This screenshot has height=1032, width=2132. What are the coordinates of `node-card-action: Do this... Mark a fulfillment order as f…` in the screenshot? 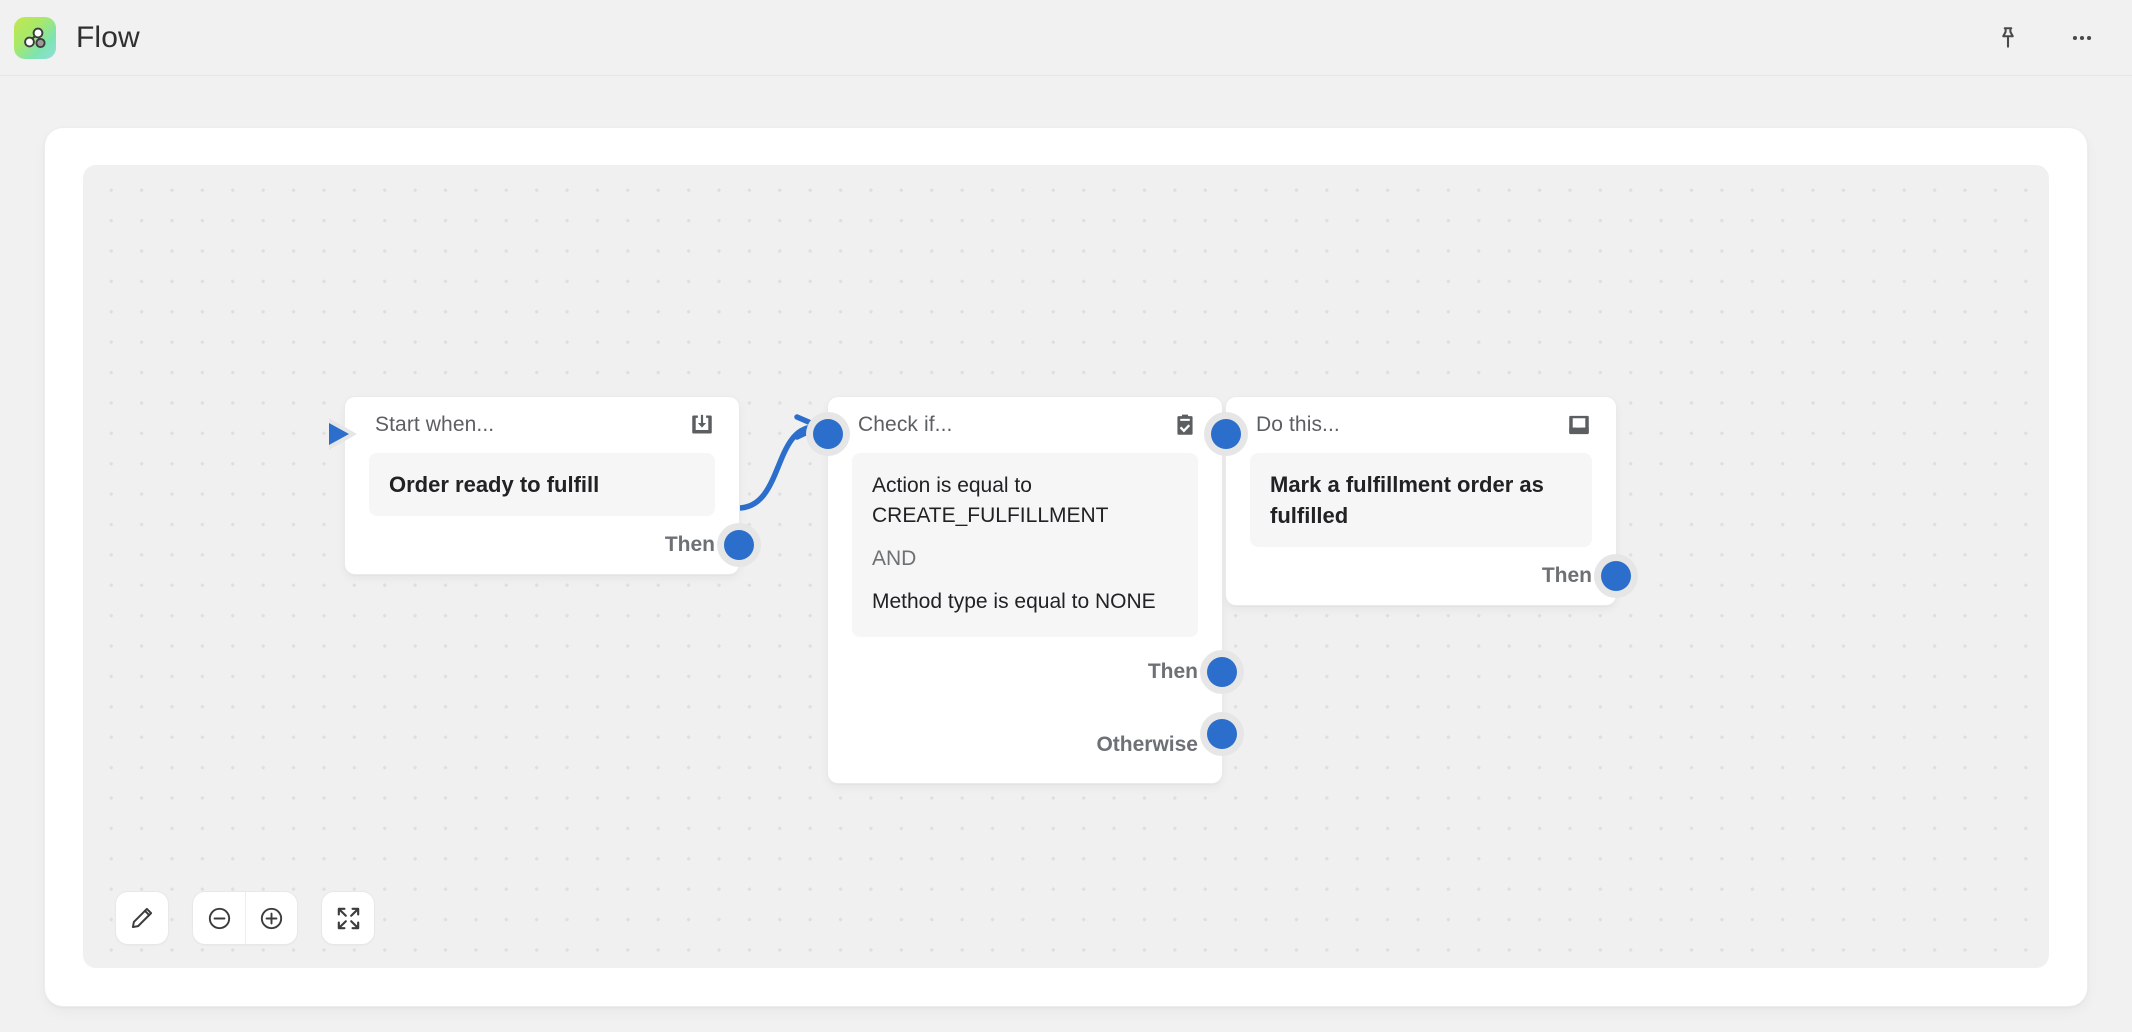 It's located at (1421, 501).